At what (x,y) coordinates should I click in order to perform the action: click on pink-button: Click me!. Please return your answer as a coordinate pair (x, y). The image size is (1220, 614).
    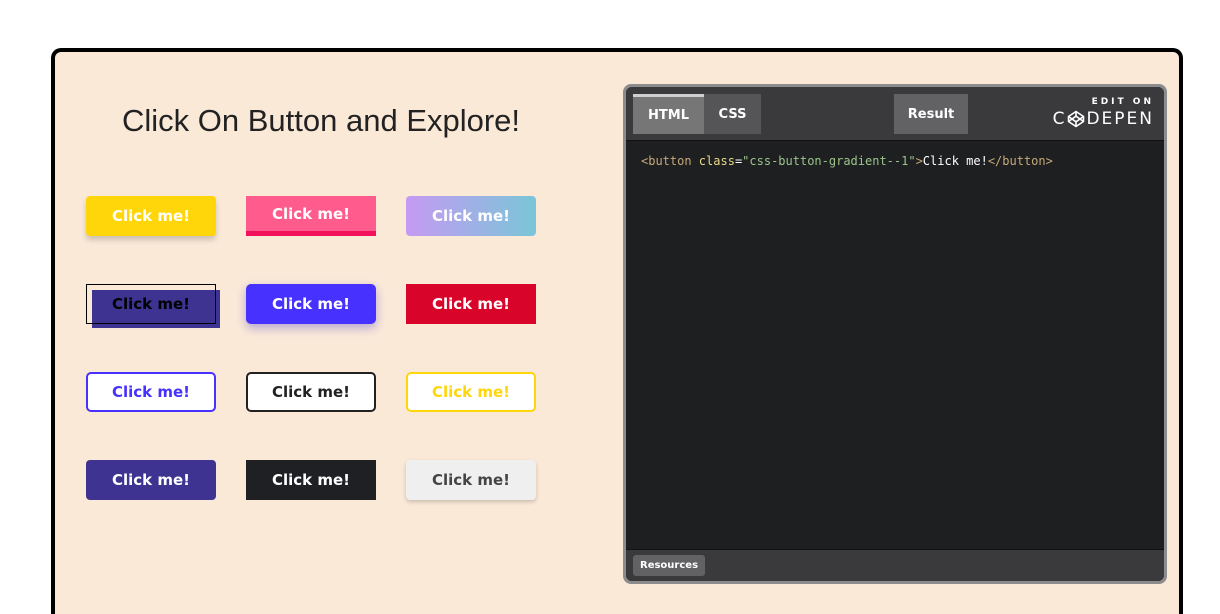
    Looking at the image, I should click on (311, 216).